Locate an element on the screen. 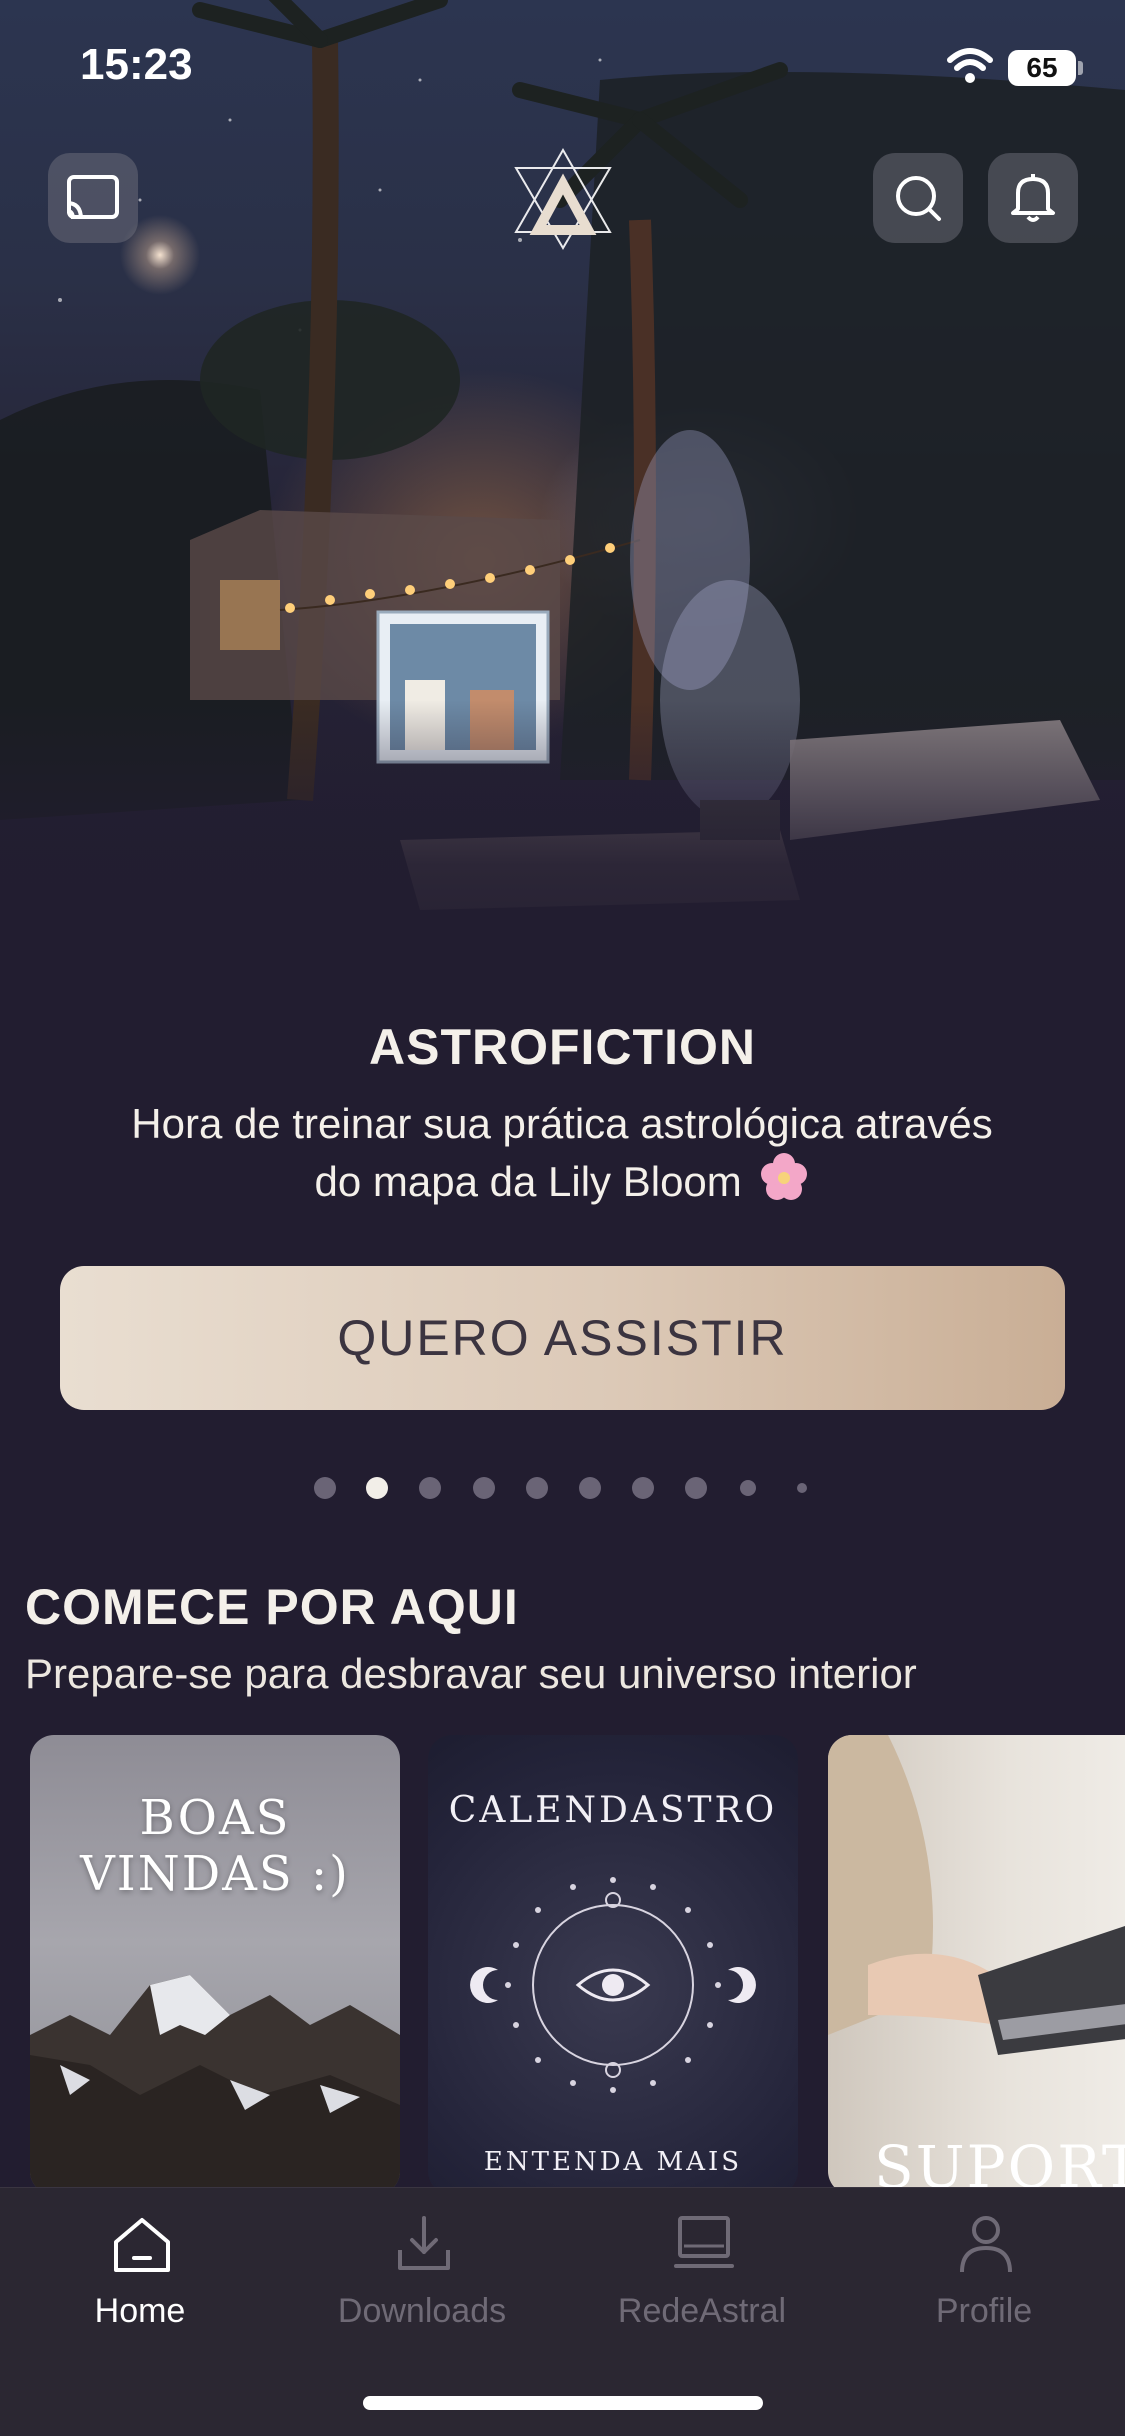 The width and height of the screenshot is (1125, 2436). cast-icon is located at coordinates (92, 197).